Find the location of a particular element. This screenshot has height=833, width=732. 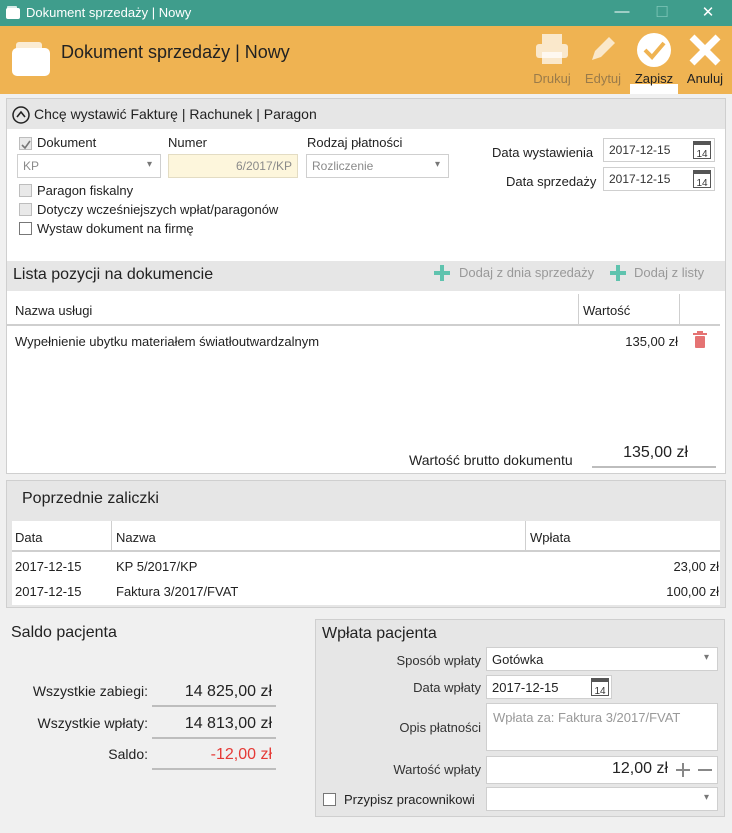

dokument-select: KP is located at coordinates (89, 166).